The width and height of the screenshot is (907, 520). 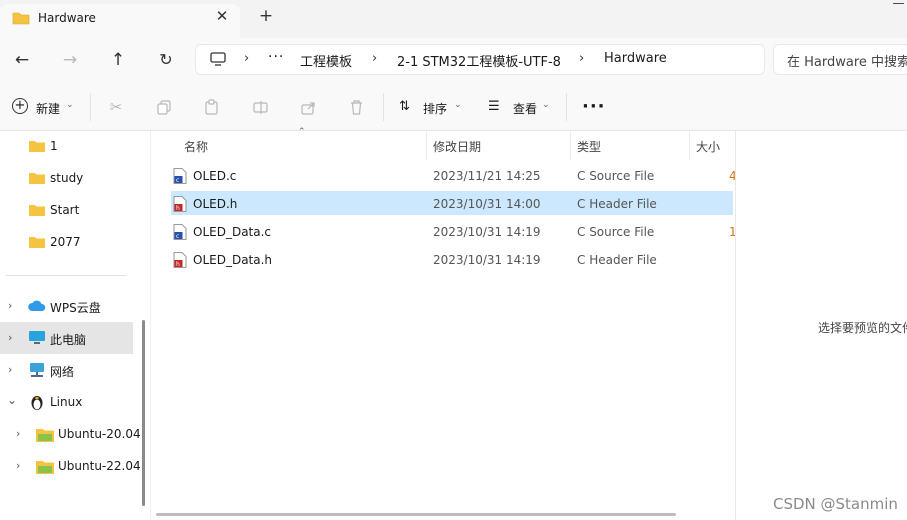 I want to click on file-name: OLED.h, so click(x=215, y=204).